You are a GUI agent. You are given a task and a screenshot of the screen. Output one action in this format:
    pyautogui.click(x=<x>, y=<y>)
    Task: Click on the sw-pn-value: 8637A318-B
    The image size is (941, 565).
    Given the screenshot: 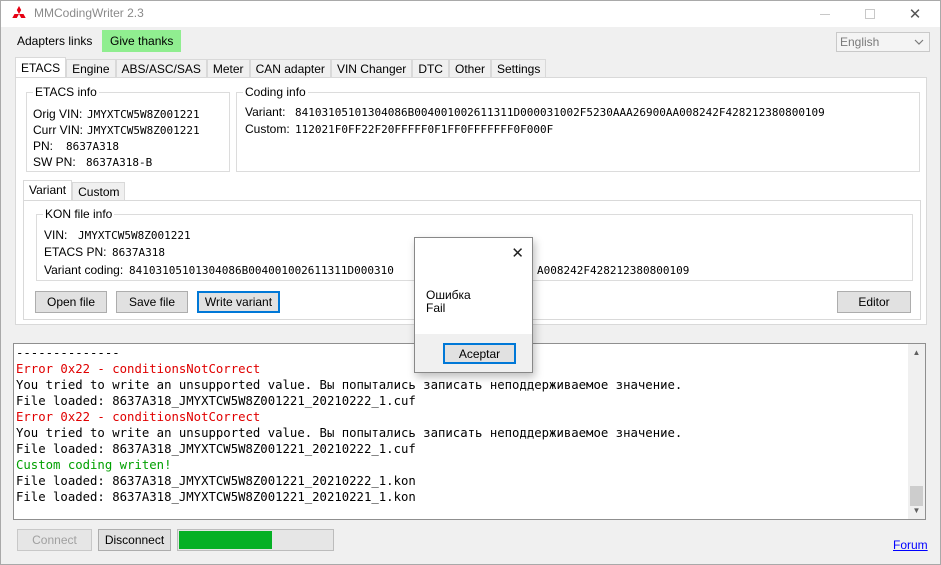 What is the action you would take?
    pyautogui.click(x=119, y=162)
    